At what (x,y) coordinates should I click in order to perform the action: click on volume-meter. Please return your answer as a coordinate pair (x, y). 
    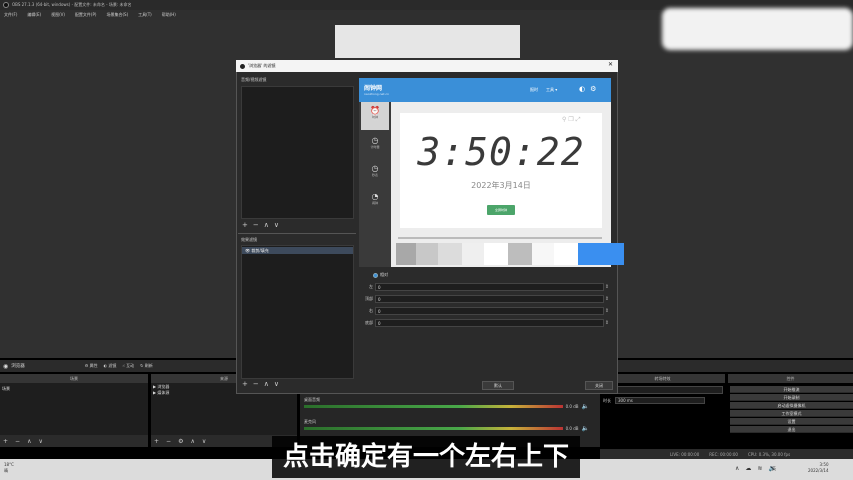
    Looking at the image, I should click on (433, 406).